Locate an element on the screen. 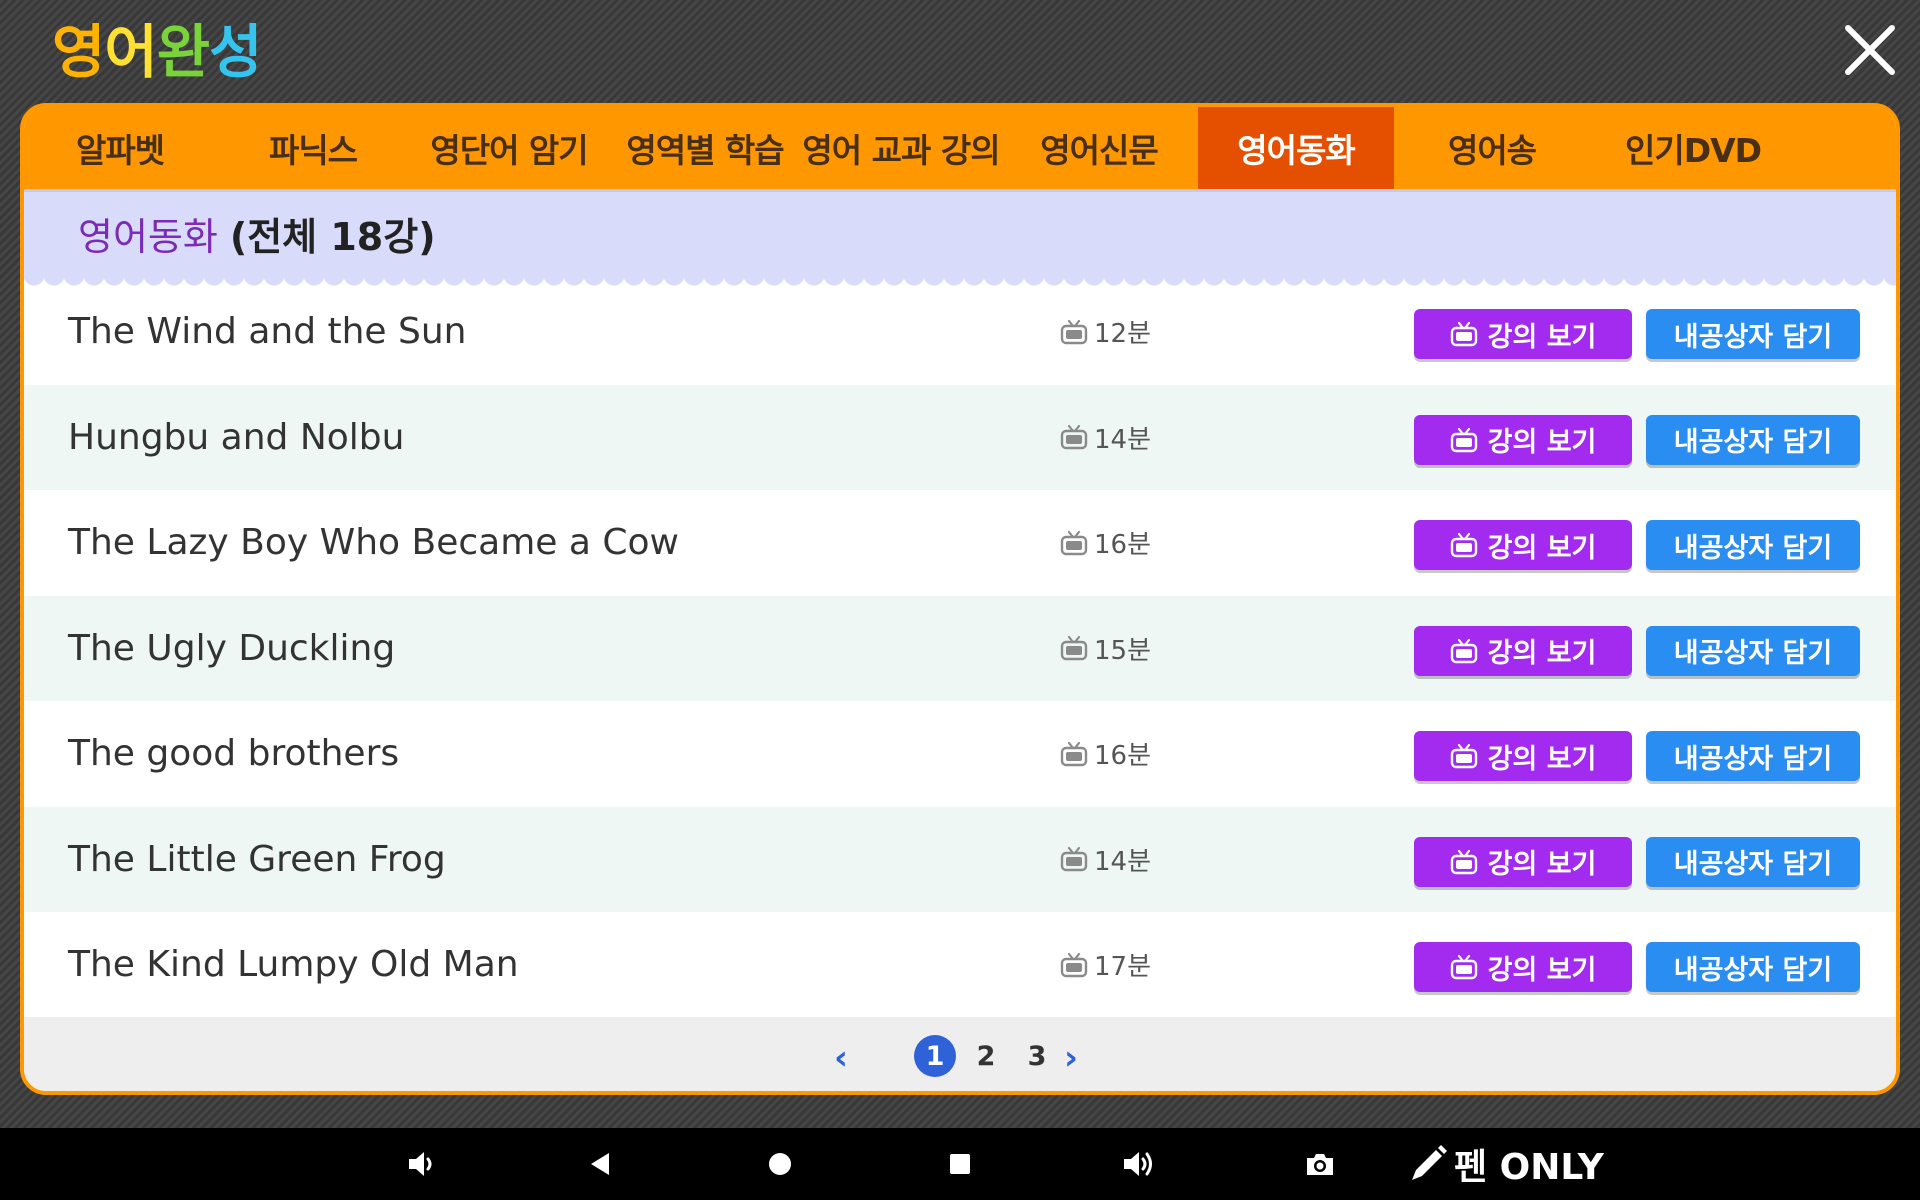 Image resolution: width=1920 pixels, height=1200 pixels. logo-char: 어 is located at coordinates (130, 52).